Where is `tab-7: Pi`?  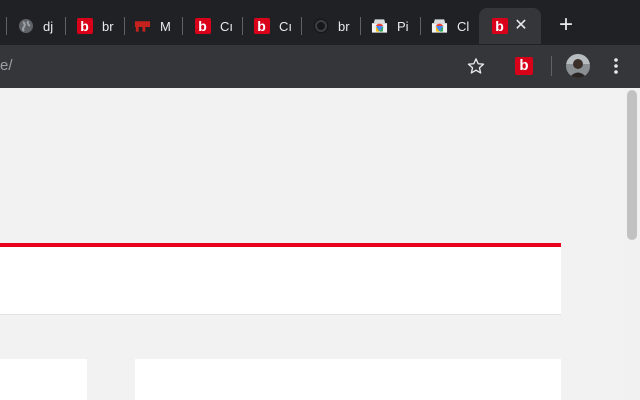
tab-7: Pi is located at coordinates (389, 26).